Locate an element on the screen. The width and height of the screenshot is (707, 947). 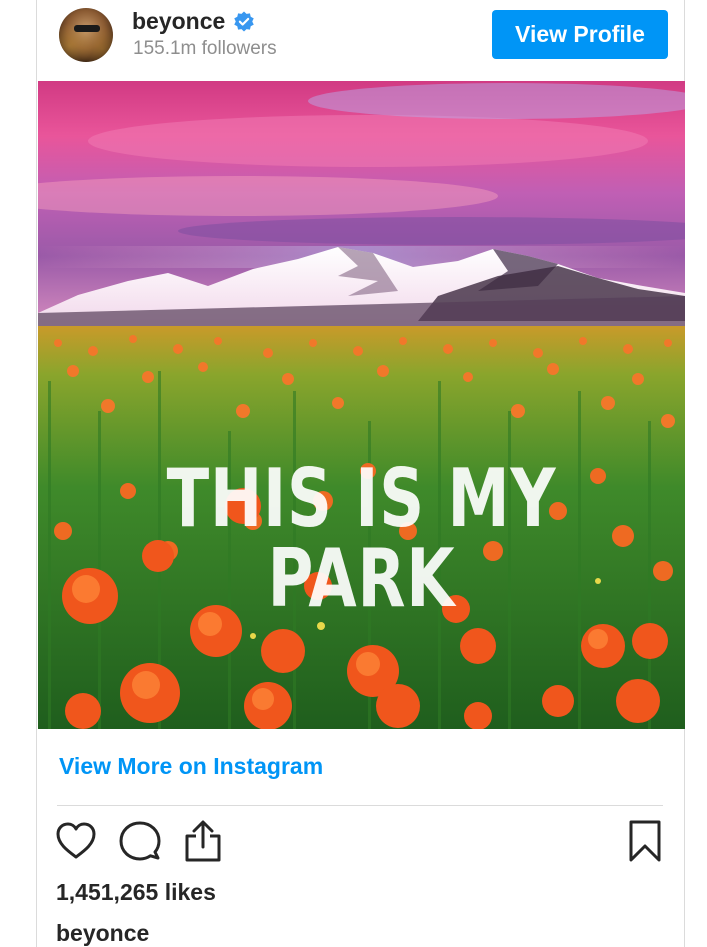
bookmark-icon is located at coordinates (645, 841).